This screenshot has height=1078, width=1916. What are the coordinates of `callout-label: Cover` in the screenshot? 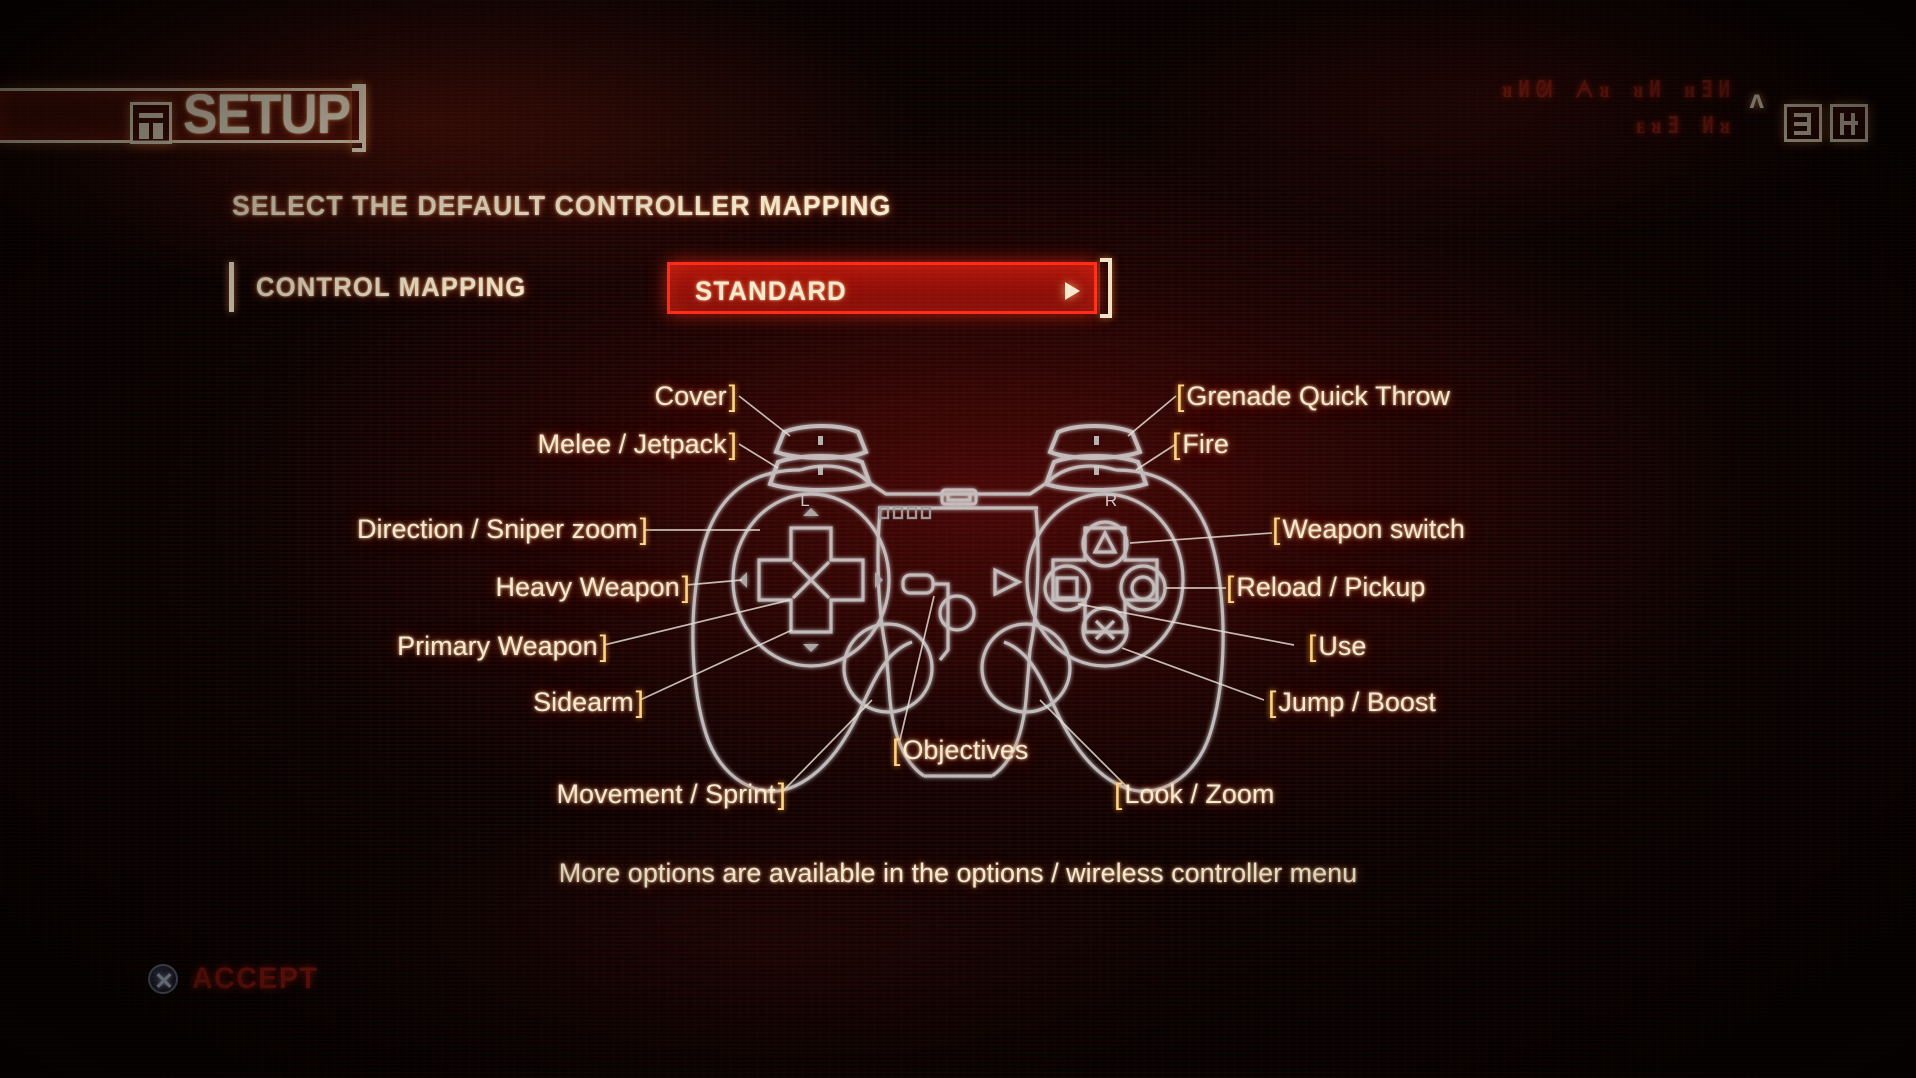 It's located at (690, 396).